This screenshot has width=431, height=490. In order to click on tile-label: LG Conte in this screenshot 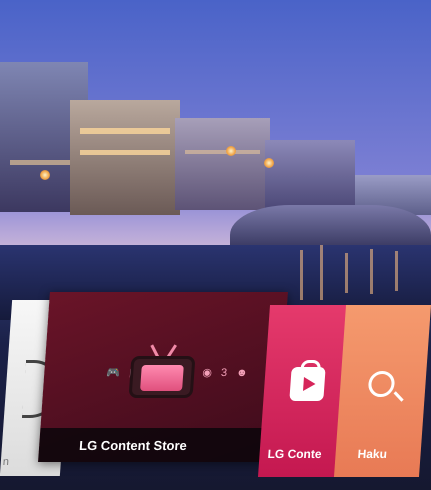, I will do `click(295, 454)`.